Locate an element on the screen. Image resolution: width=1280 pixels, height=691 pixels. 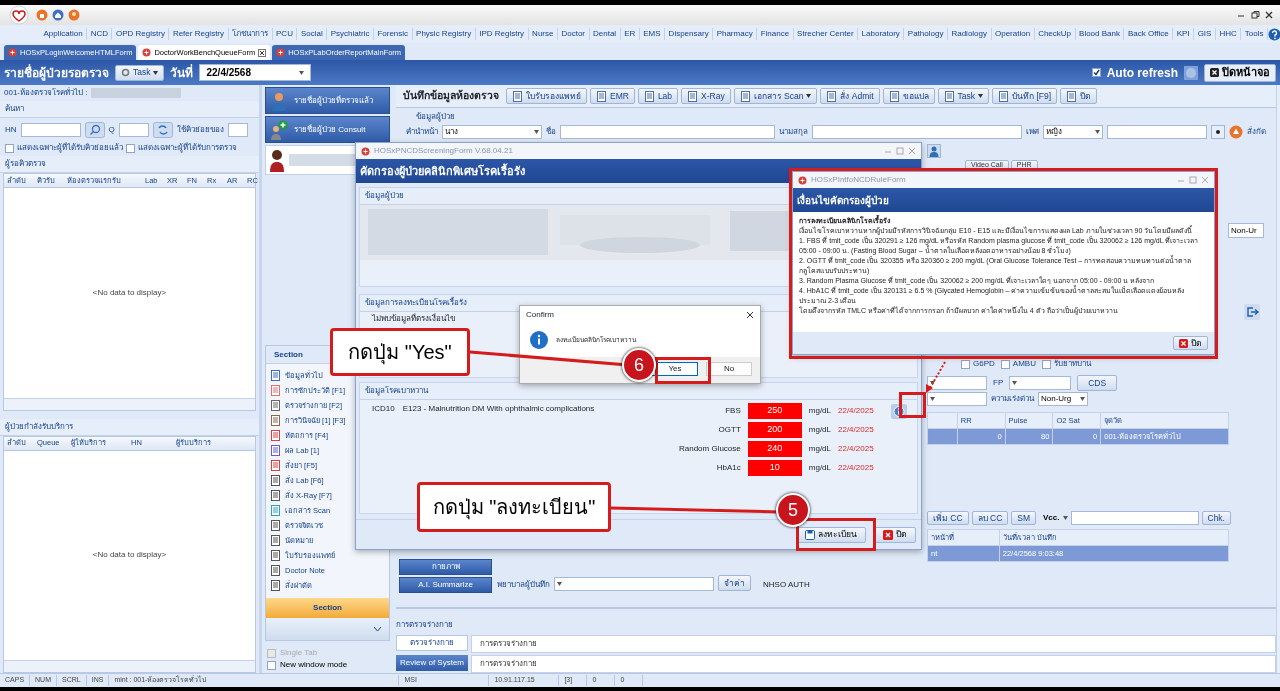
menu-item: Refer Registry is located at coordinates (199, 34).